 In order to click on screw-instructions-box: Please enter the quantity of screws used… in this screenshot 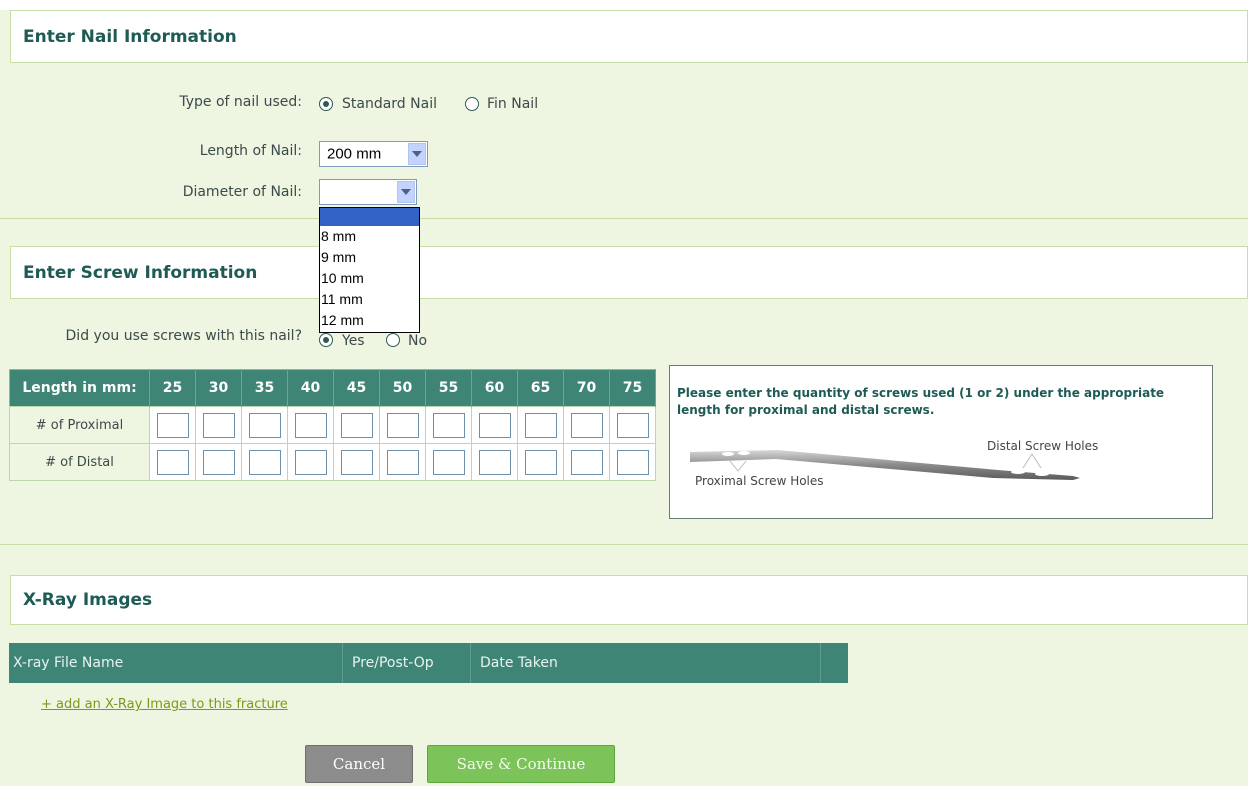, I will do `click(941, 442)`.